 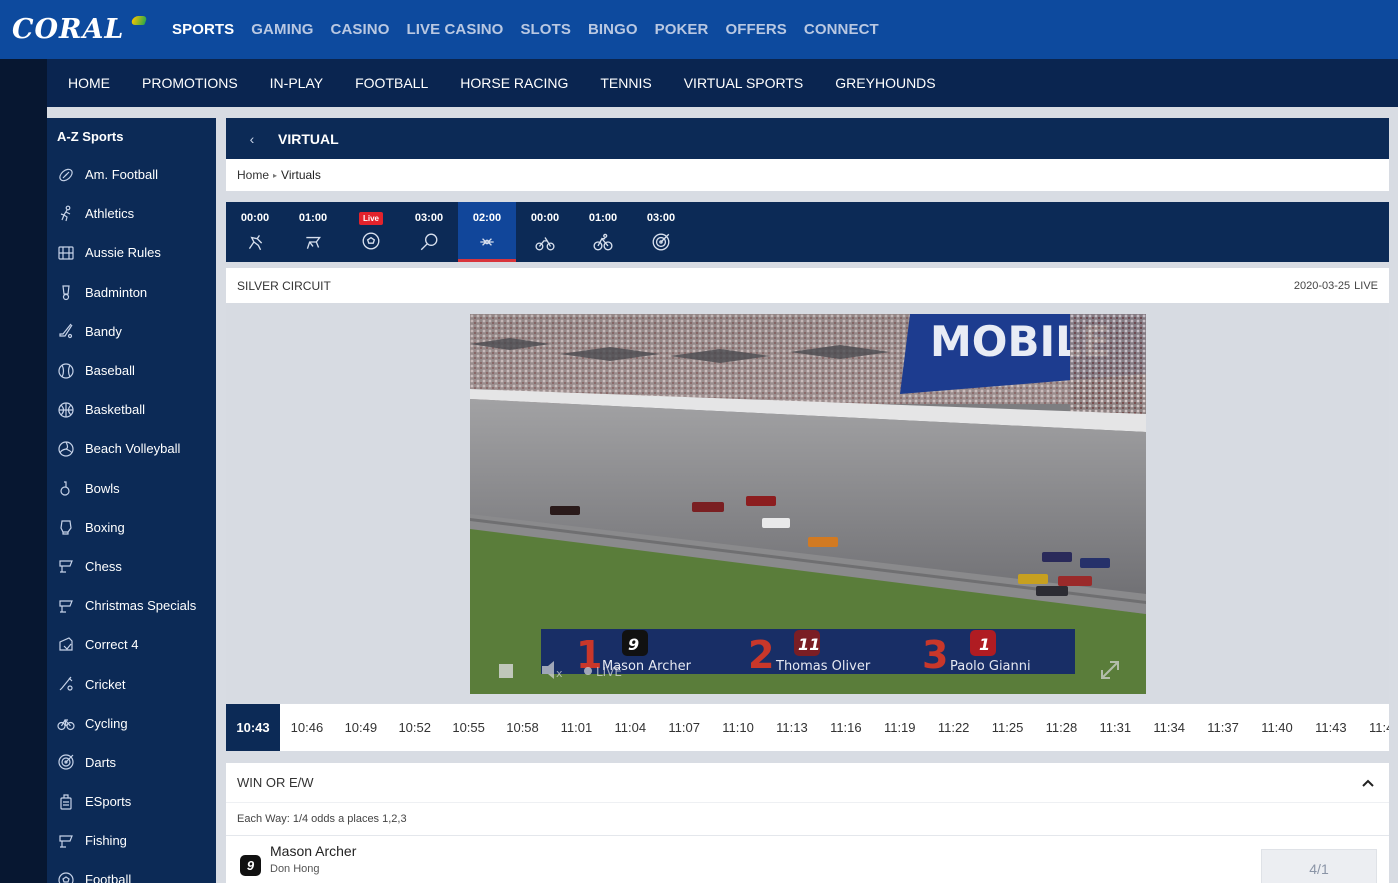 I want to click on race-time-1116: 11:16, so click(x=846, y=727).